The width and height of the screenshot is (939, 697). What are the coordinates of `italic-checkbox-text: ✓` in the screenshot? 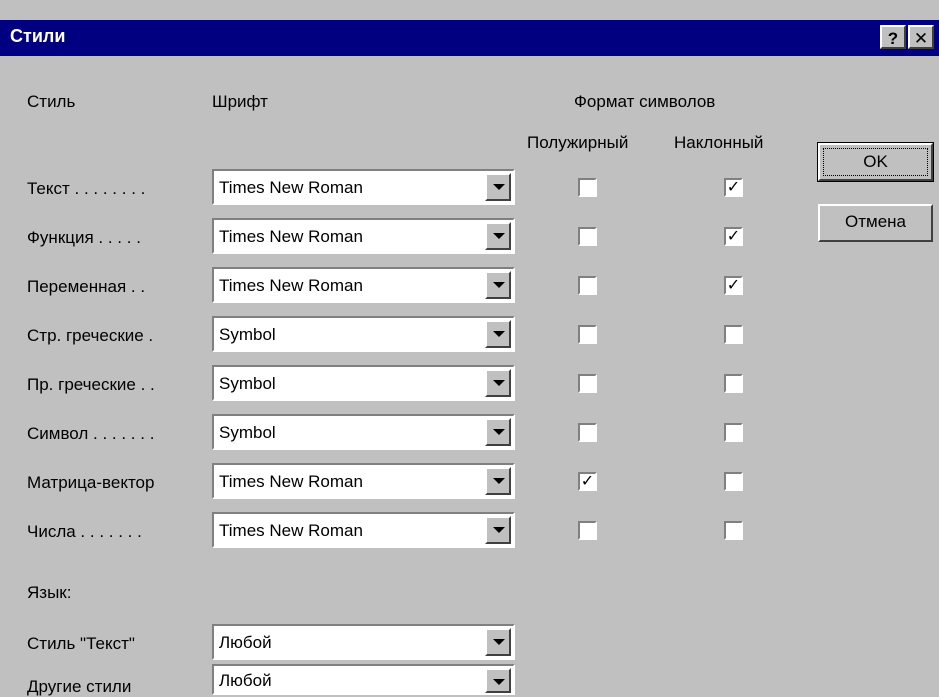 It's located at (733, 187).